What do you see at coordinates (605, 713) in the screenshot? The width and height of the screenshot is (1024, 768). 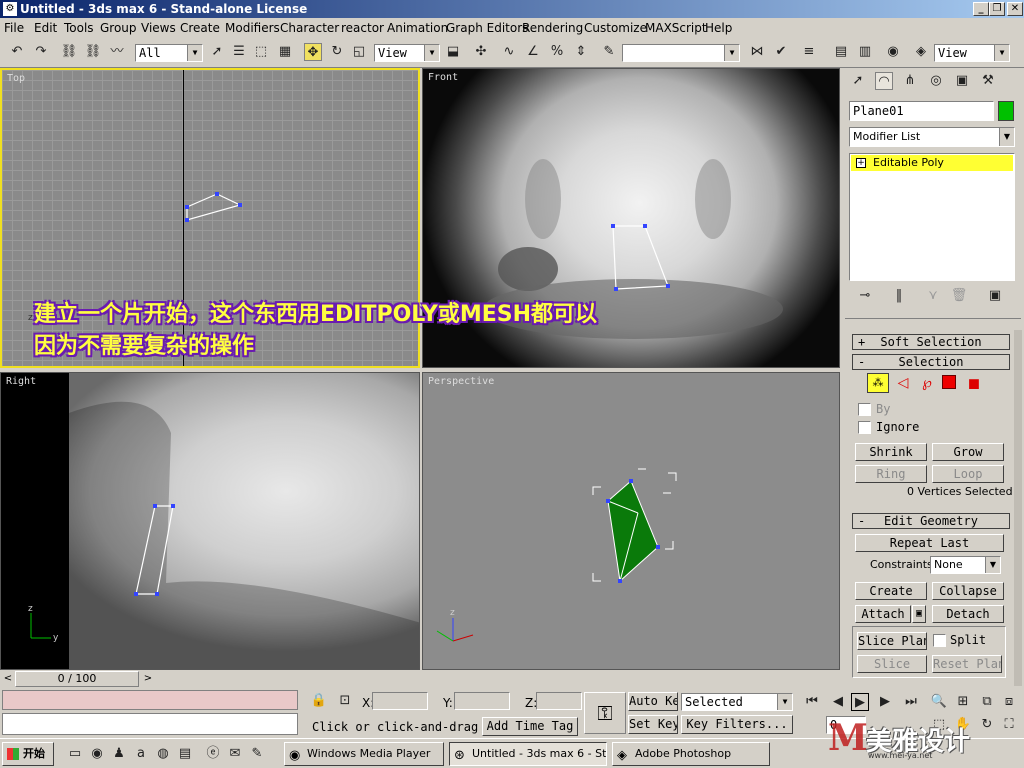 I see `set-key-icon: ⚿` at bounding box center [605, 713].